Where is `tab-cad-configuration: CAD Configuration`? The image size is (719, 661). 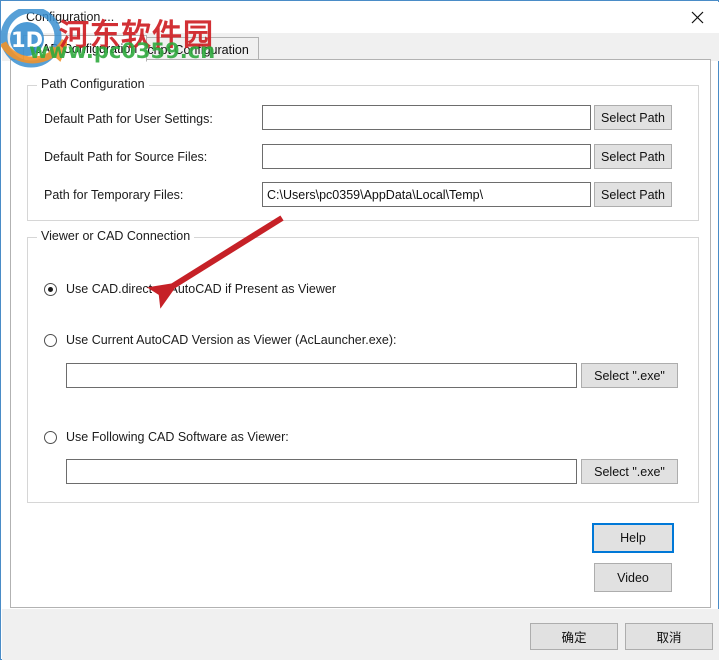 tab-cad-configuration: CAD Configuration is located at coordinates (85, 48).